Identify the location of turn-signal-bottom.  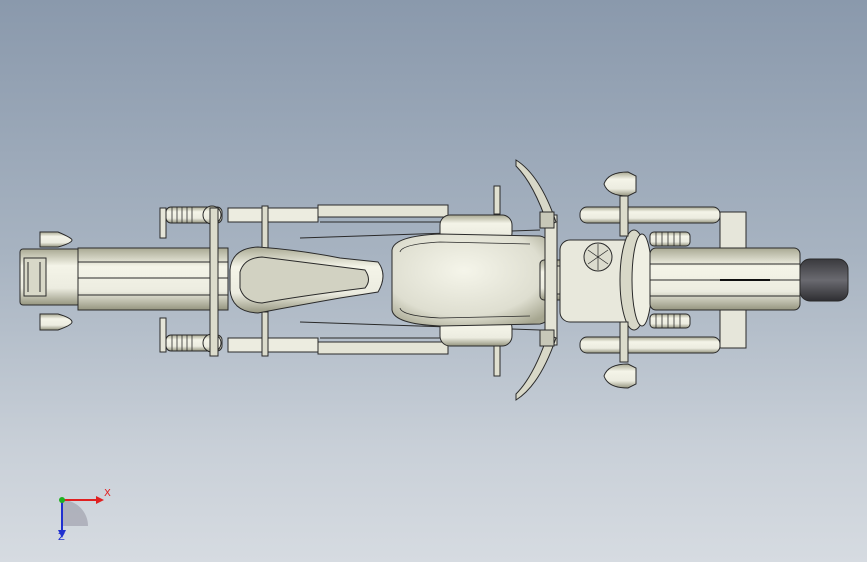
(620, 376).